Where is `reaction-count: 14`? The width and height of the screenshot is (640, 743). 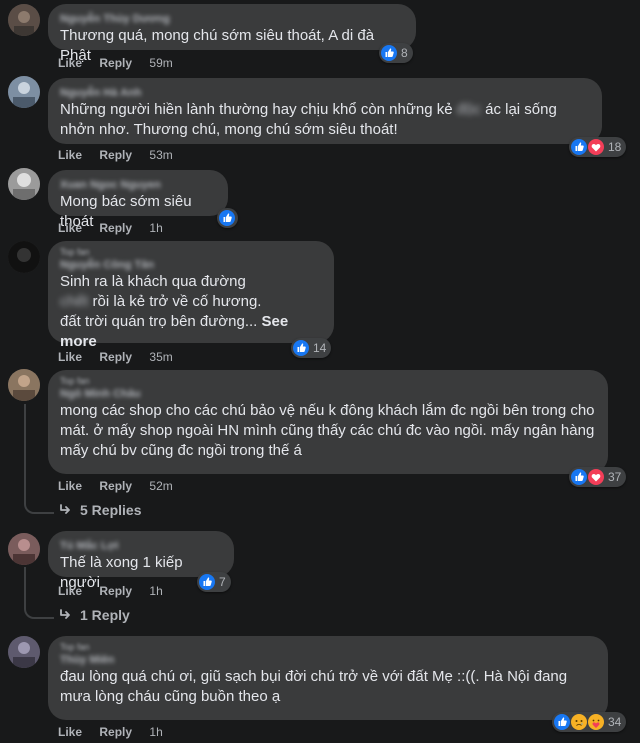 reaction-count: 14 is located at coordinates (320, 348).